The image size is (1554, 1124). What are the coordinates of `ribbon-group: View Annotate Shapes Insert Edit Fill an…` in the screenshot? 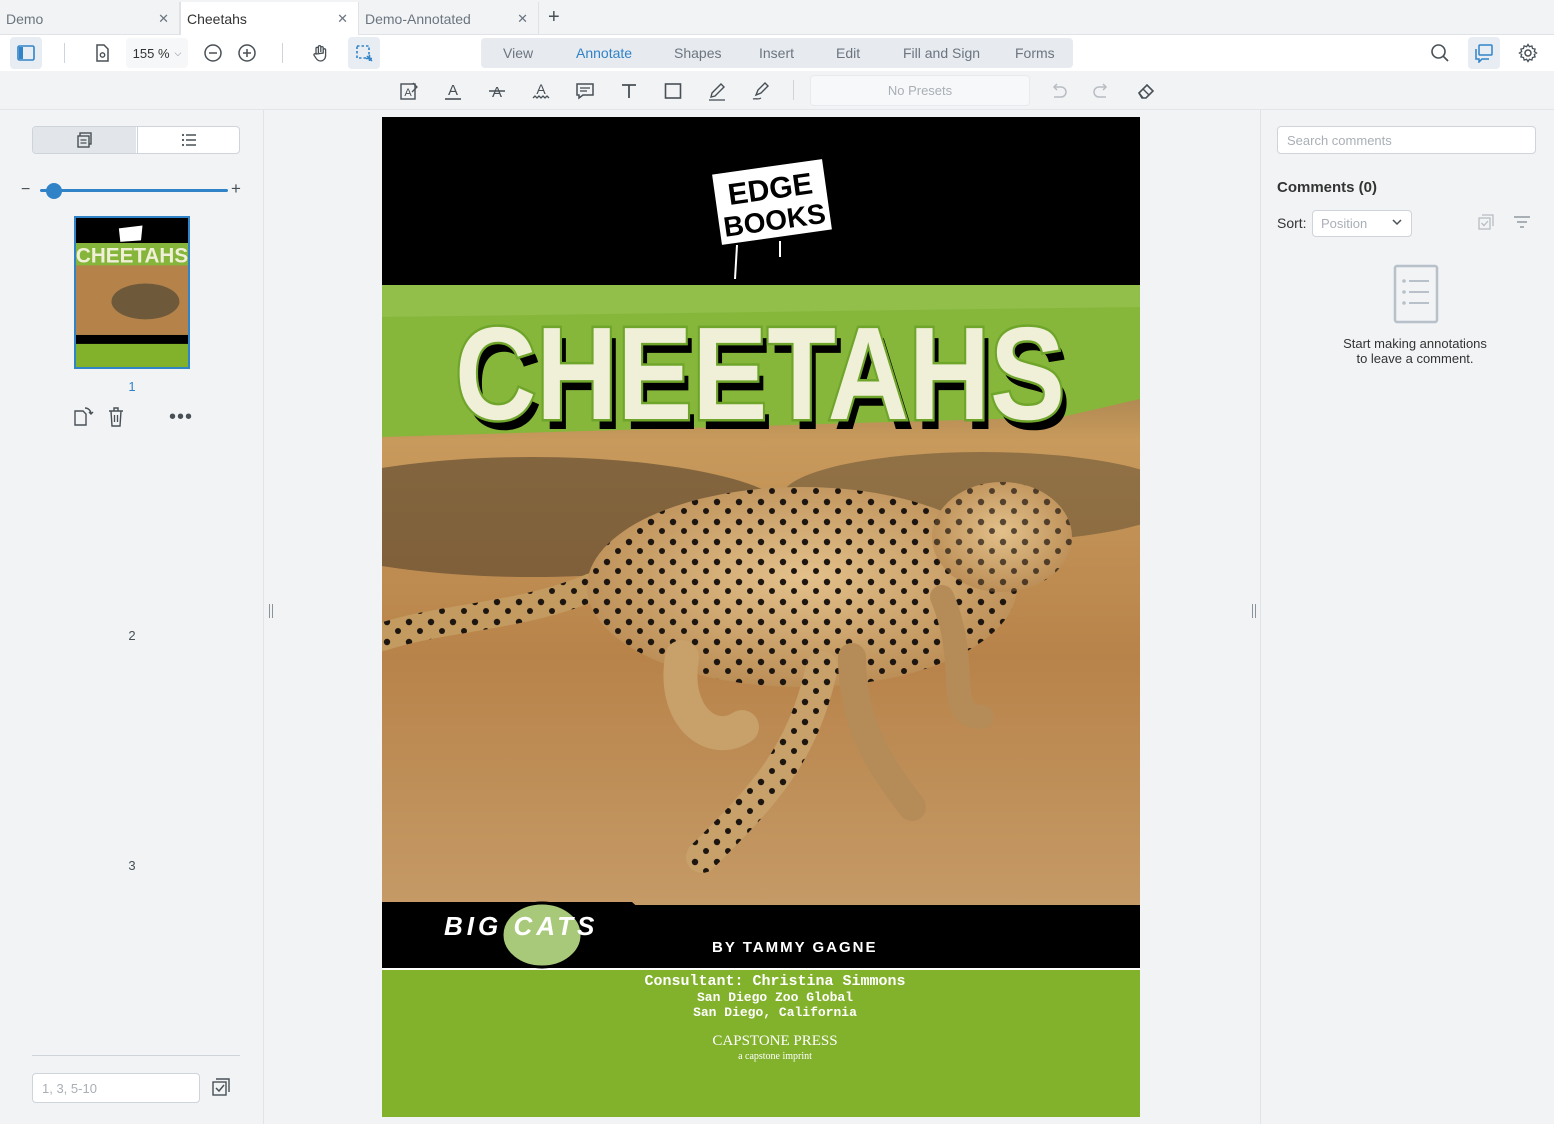 It's located at (777, 53).